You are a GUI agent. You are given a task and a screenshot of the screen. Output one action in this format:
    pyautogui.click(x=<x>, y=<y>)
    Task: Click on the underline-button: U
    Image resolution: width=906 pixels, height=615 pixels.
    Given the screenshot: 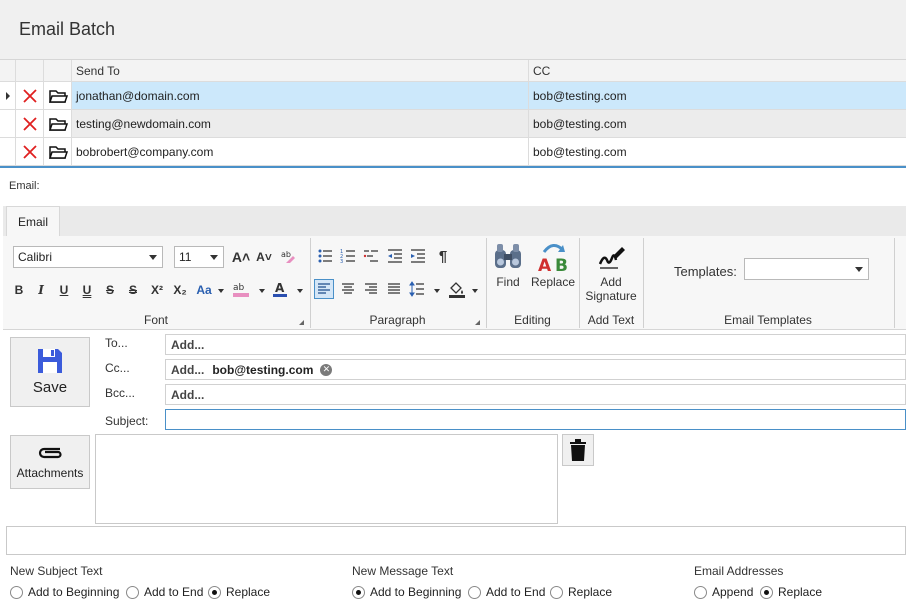 What is the action you would take?
    pyautogui.click(x=64, y=290)
    